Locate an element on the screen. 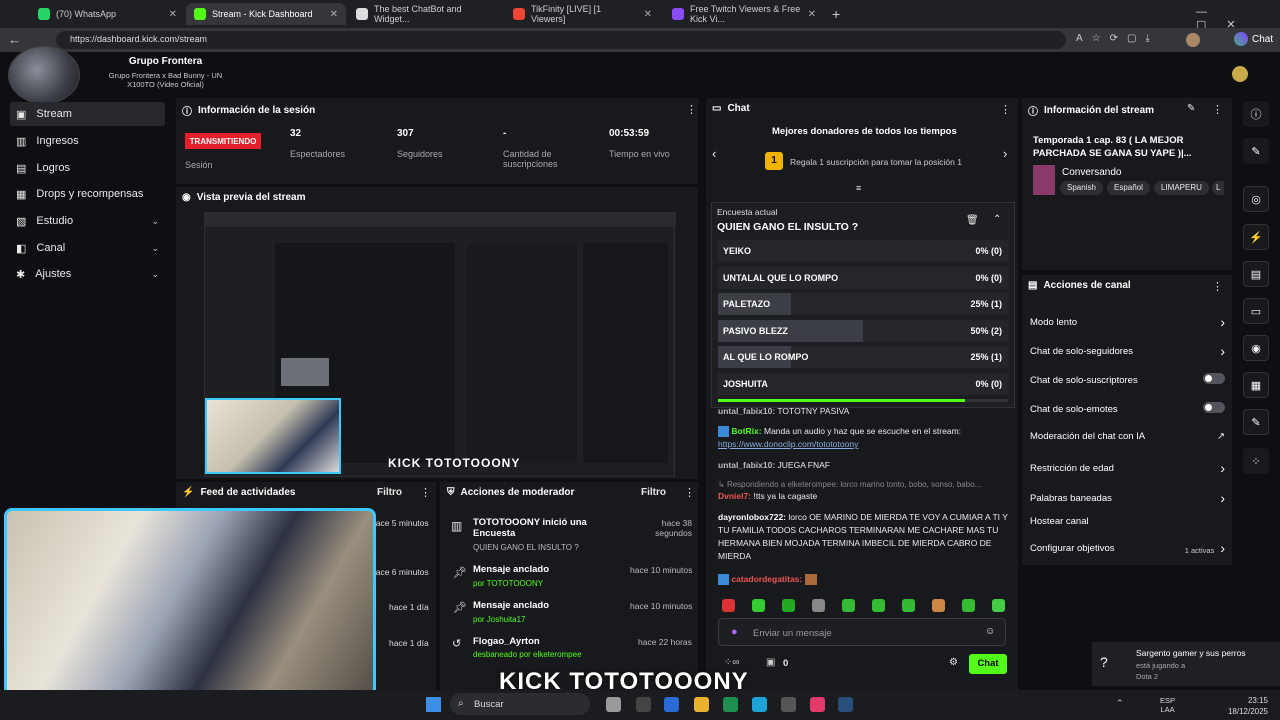  layout-icon: ▦ is located at coordinates (1256, 385).